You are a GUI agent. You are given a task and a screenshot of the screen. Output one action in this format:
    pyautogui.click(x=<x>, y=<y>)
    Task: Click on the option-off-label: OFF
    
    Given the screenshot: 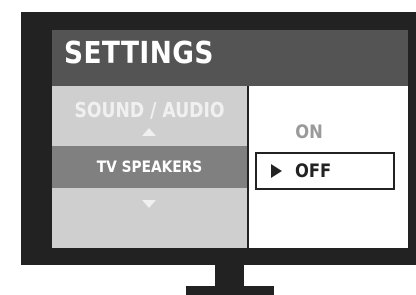 What is the action you would take?
    pyautogui.click(x=313, y=171)
    